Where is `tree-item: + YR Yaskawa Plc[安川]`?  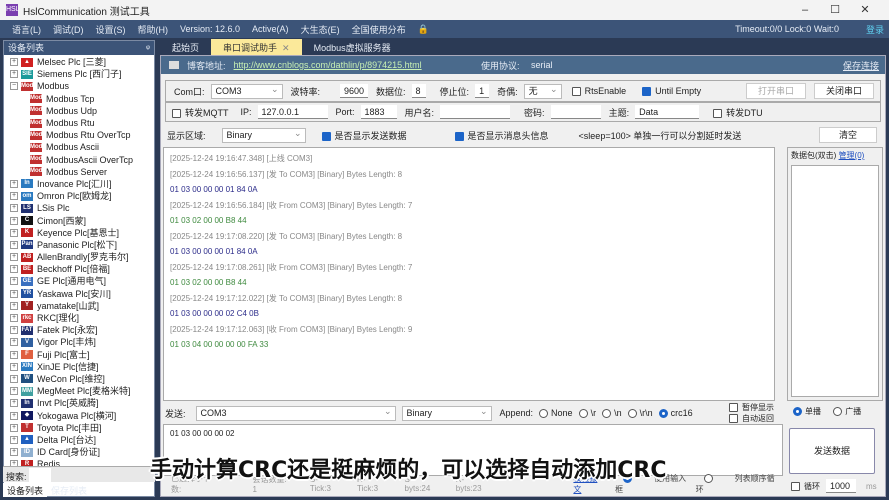 tree-item: + YR Yaskawa Plc[安川] is located at coordinates (79, 294).